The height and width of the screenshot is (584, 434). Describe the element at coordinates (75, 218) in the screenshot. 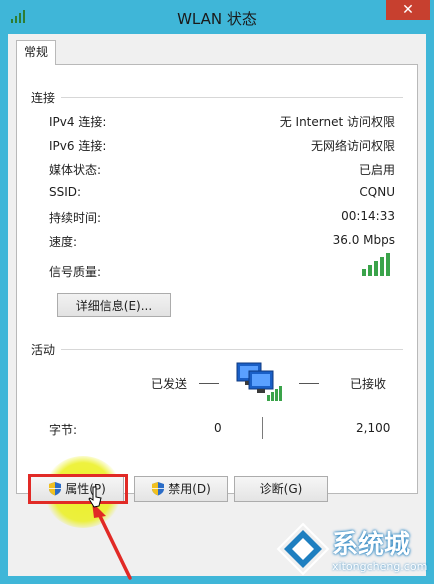

I see `duration-label: 持续时间:` at that location.